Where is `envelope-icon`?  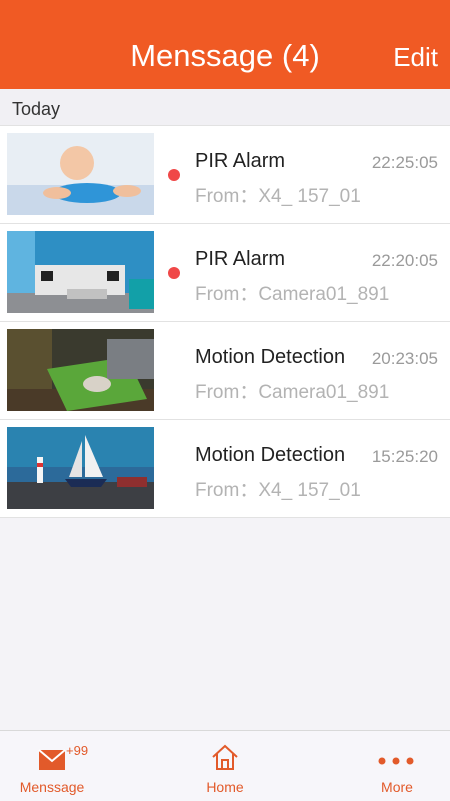
envelope-icon is located at coordinates (52, 759).